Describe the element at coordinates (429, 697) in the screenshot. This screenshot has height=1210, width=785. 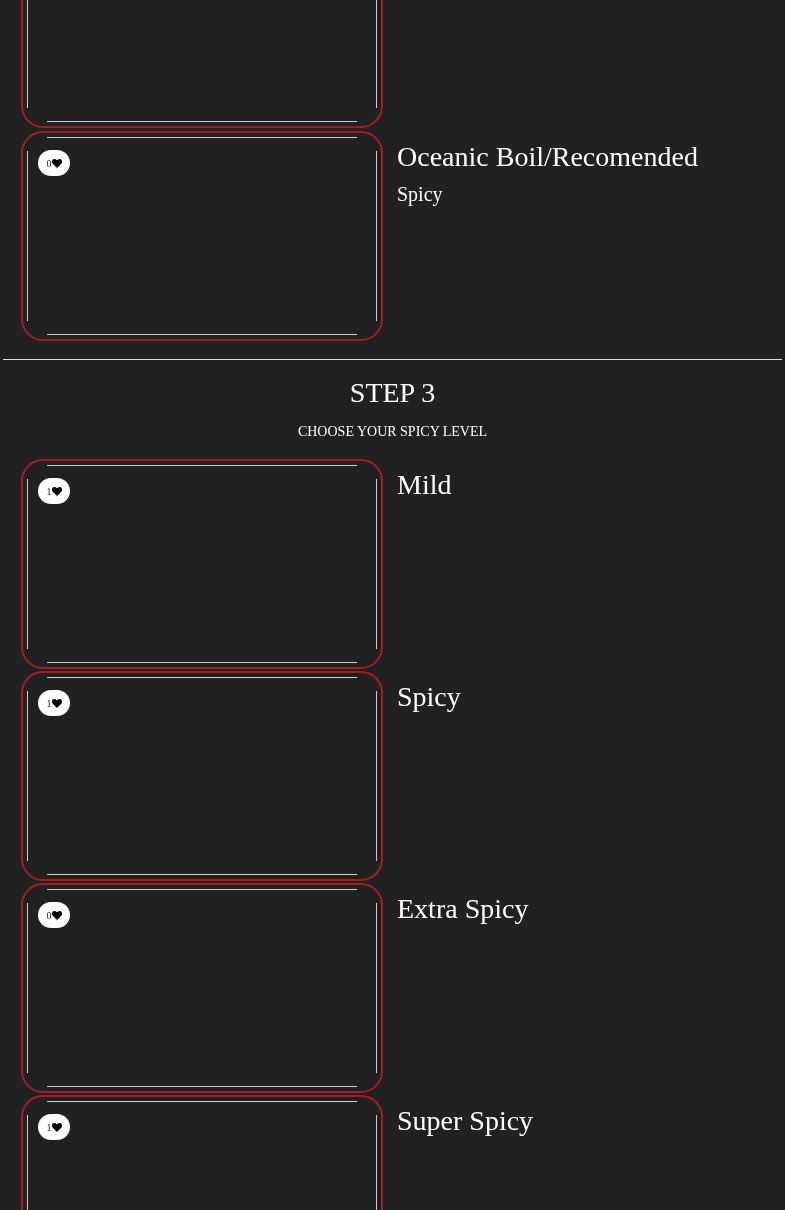
I see `option-title: Spicy` at that location.